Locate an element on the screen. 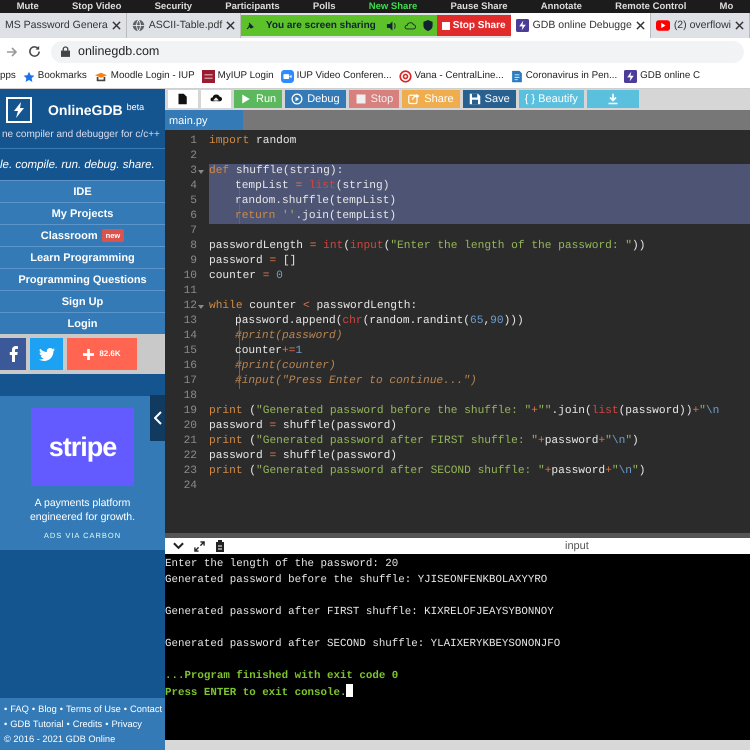  line-number: 10 is located at coordinates (189, 276).